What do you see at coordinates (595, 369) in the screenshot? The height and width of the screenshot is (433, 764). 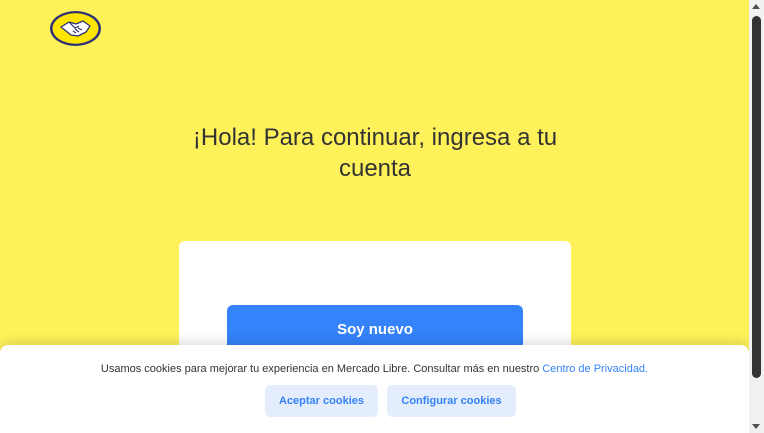 I see `privacy-center-link: Centro de Privacidad.` at bounding box center [595, 369].